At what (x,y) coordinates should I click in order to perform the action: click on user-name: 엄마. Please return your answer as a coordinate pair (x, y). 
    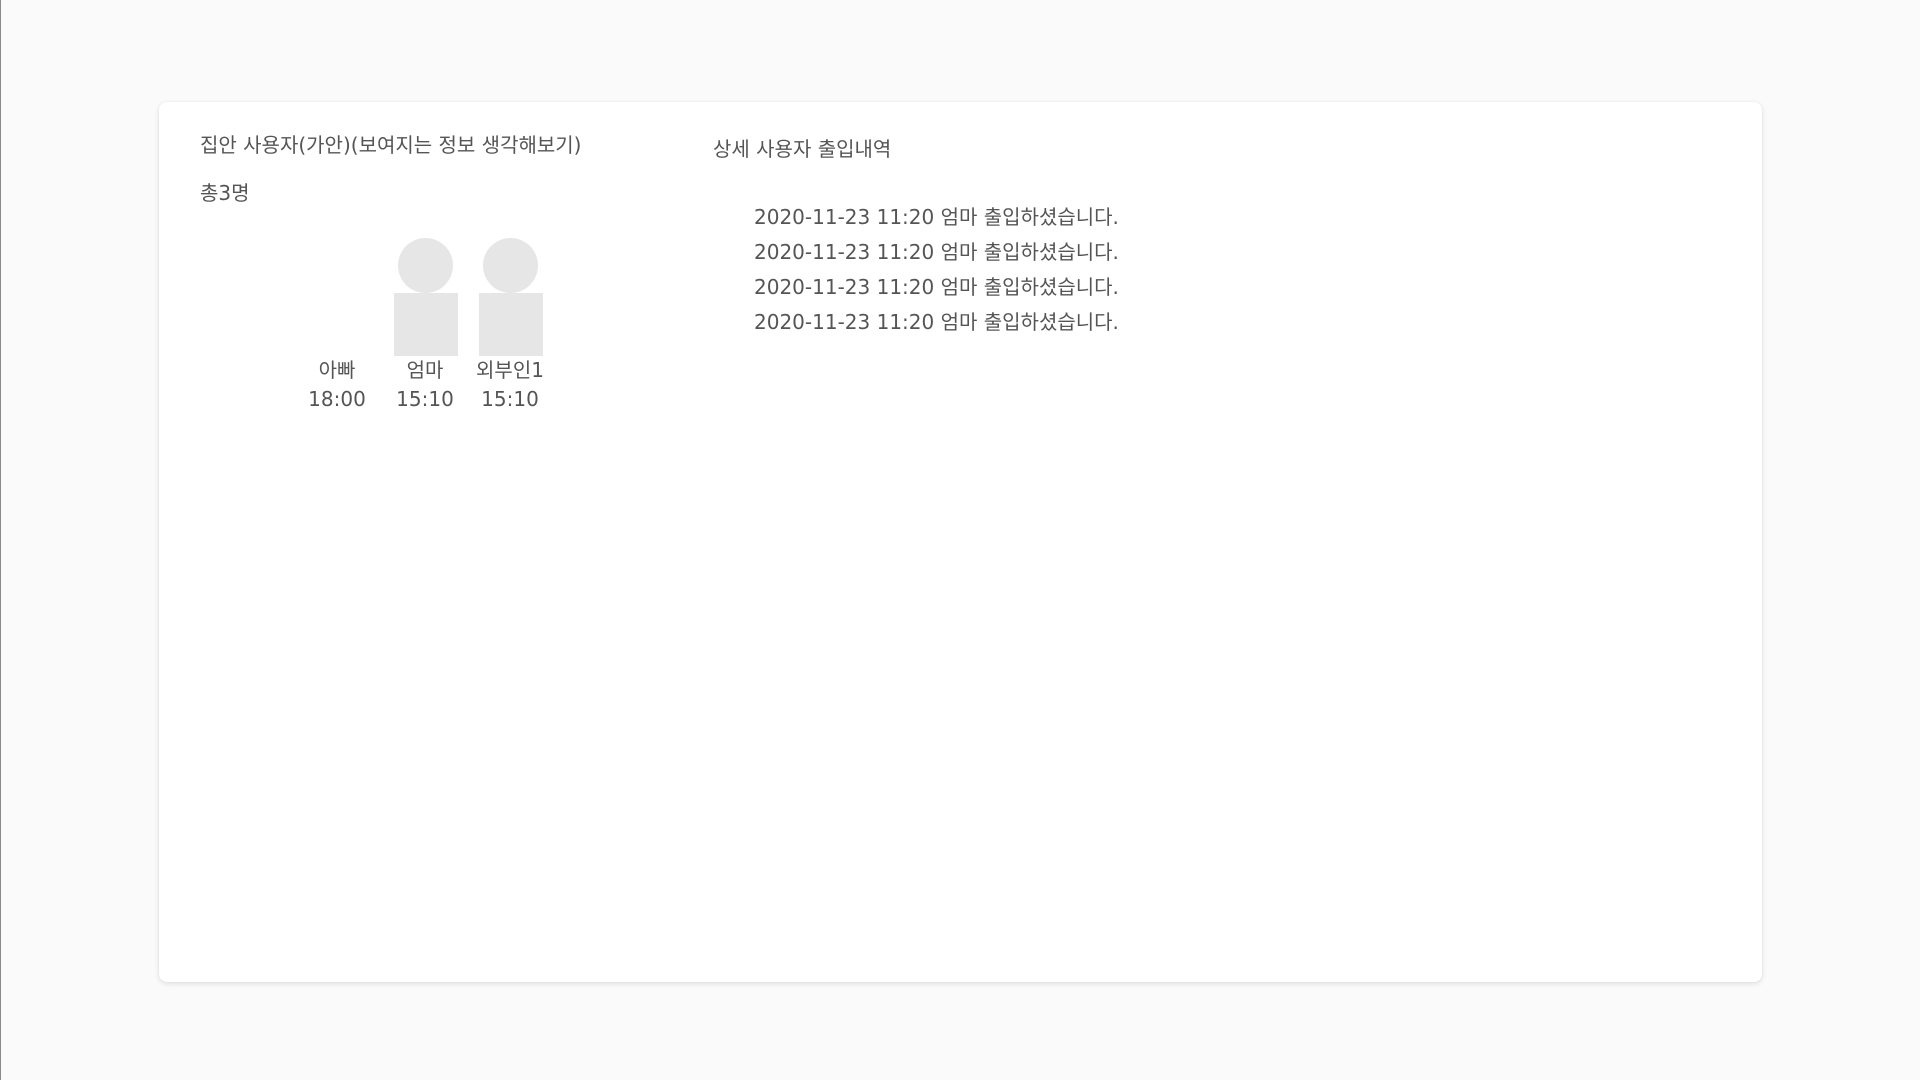
    Looking at the image, I should click on (425, 370).